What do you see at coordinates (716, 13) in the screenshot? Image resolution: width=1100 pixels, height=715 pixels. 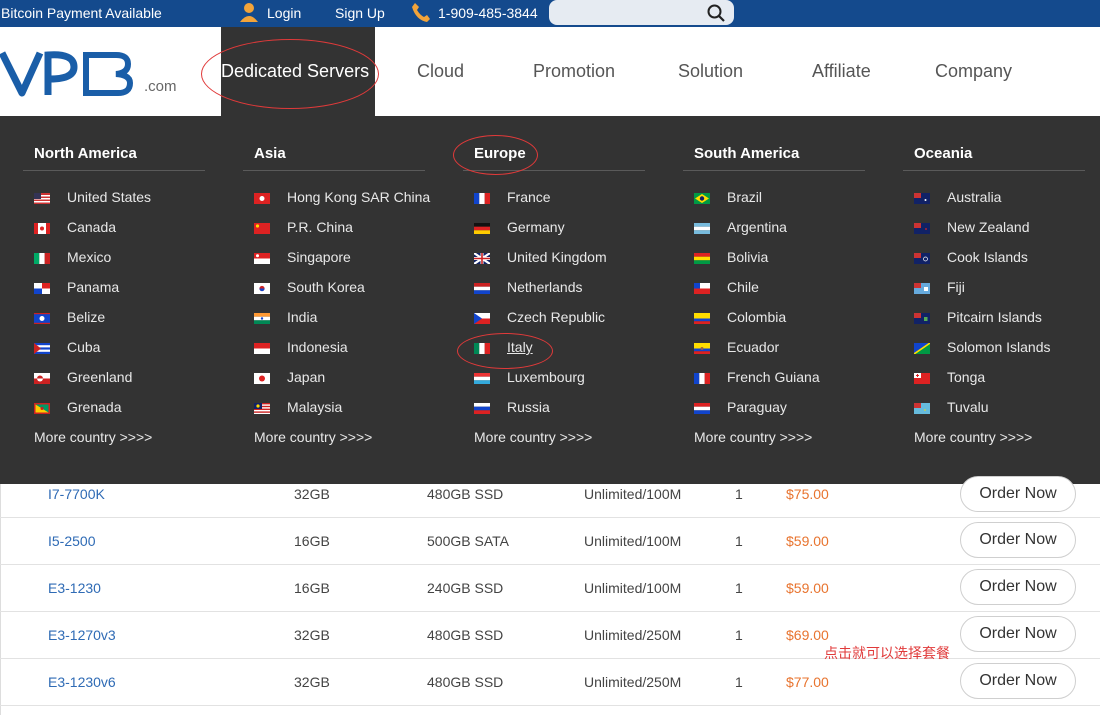 I see `search-icon` at bounding box center [716, 13].